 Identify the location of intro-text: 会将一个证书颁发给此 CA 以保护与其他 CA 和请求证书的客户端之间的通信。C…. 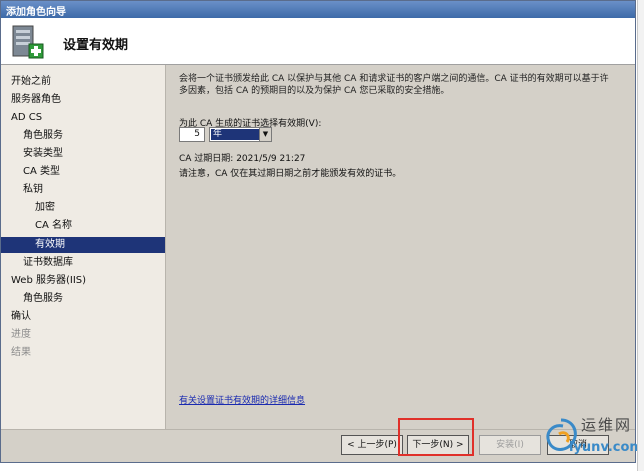
(394, 85).